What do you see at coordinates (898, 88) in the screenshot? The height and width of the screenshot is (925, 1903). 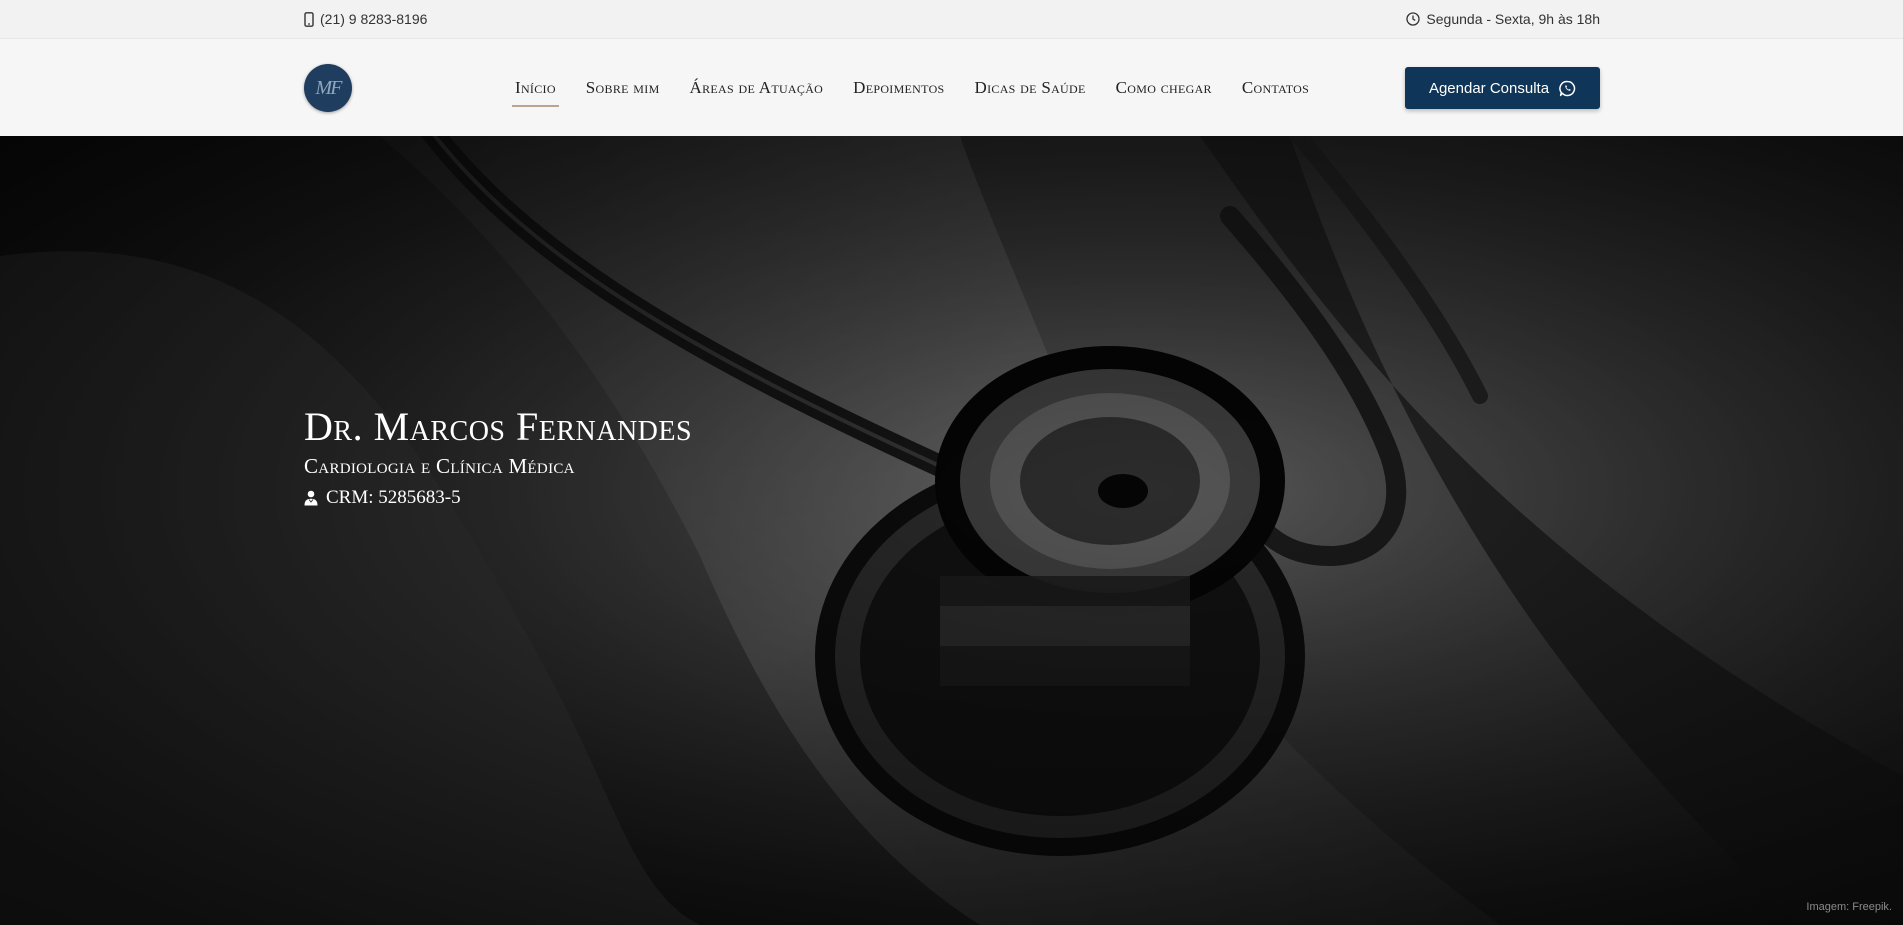 I see `nav-item-depoimentos: Depoimentos` at bounding box center [898, 88].